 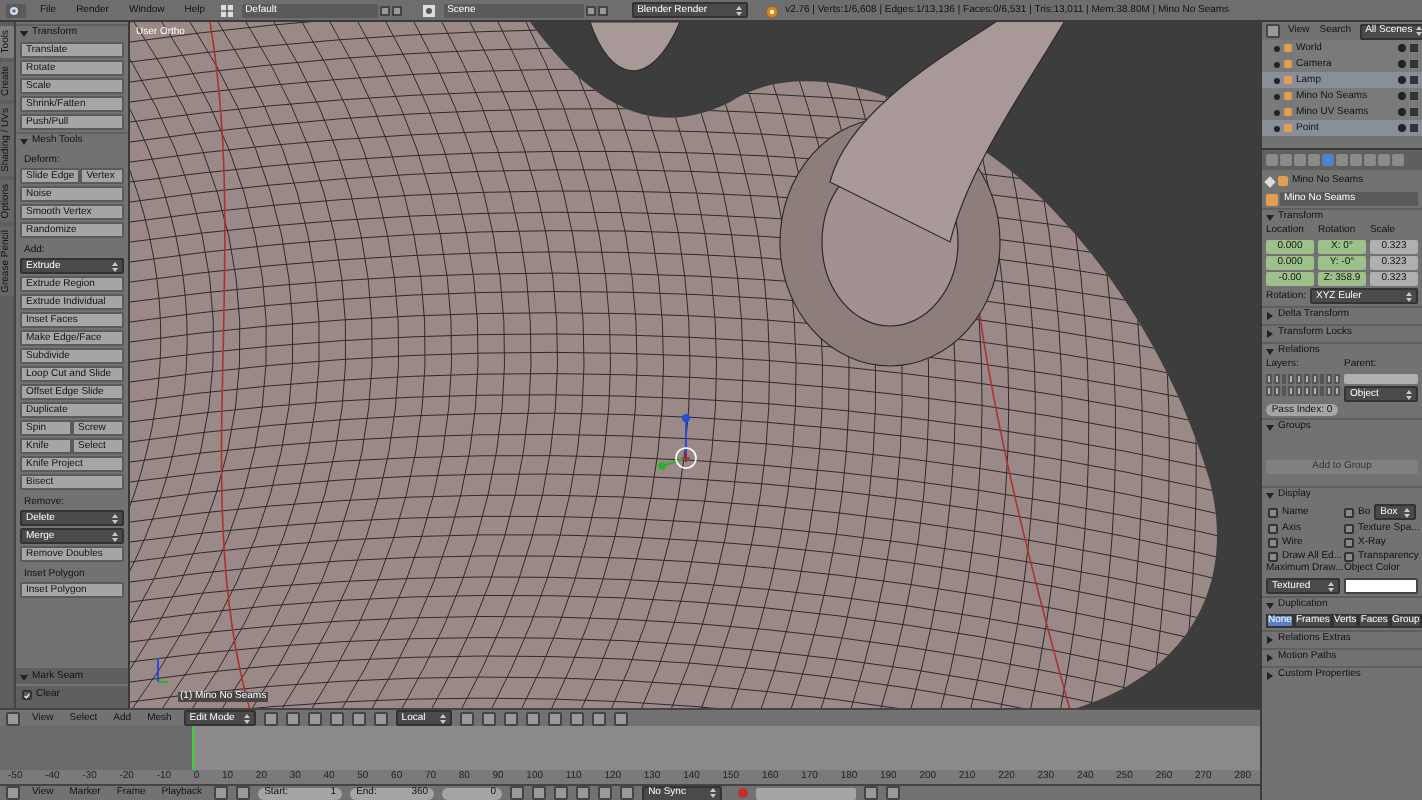 I want to click on layer-grid, so click(x=1303, y=385).